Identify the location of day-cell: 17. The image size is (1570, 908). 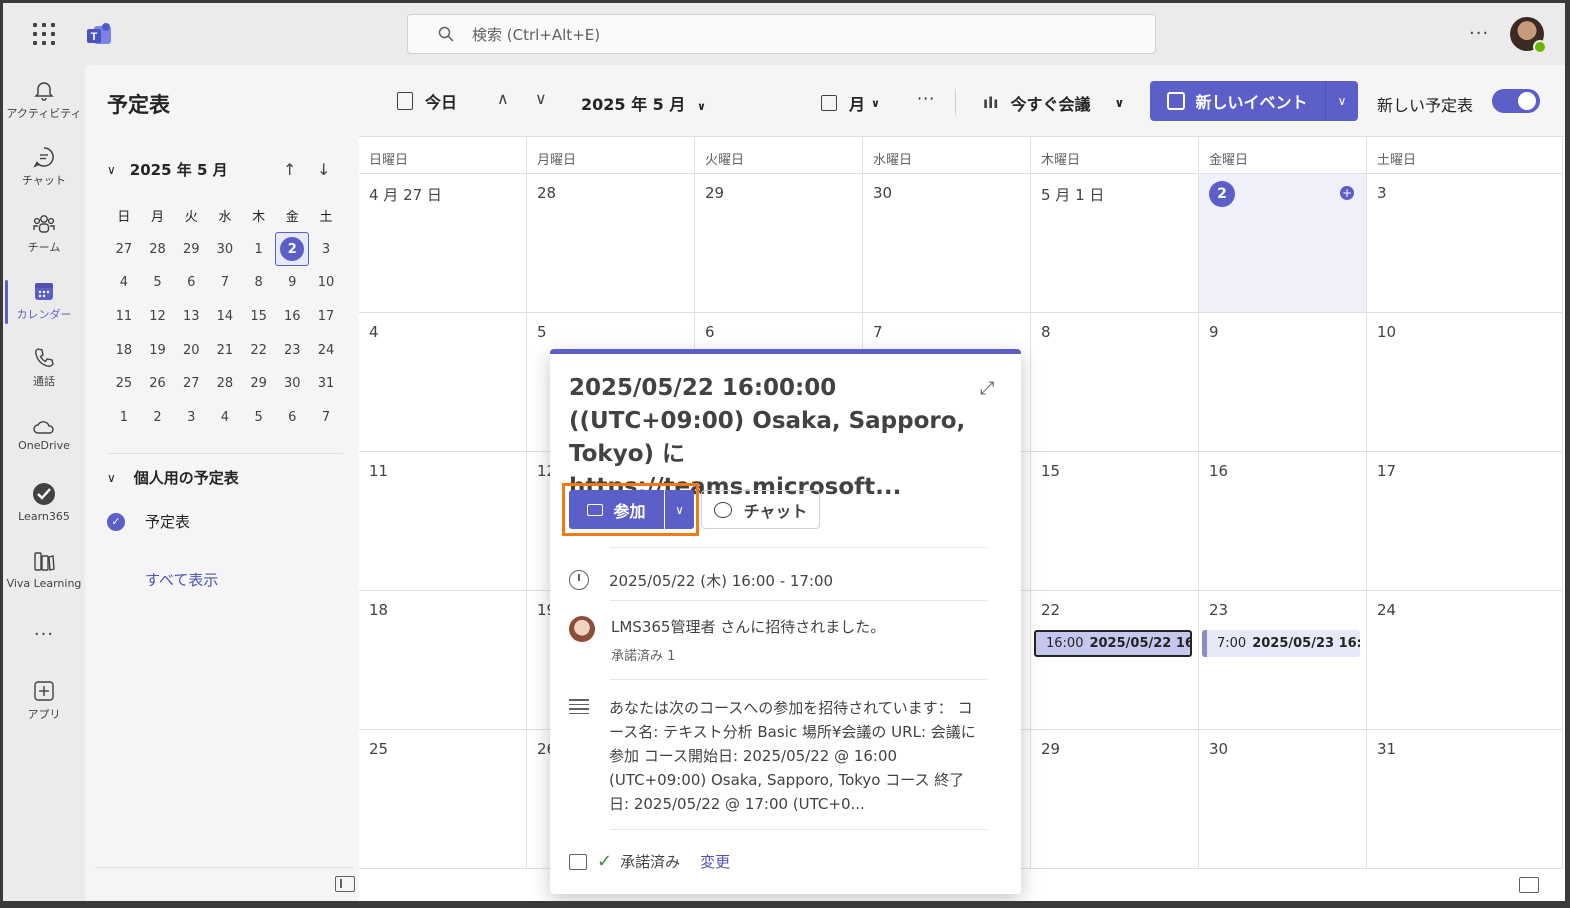
(1465, 521).